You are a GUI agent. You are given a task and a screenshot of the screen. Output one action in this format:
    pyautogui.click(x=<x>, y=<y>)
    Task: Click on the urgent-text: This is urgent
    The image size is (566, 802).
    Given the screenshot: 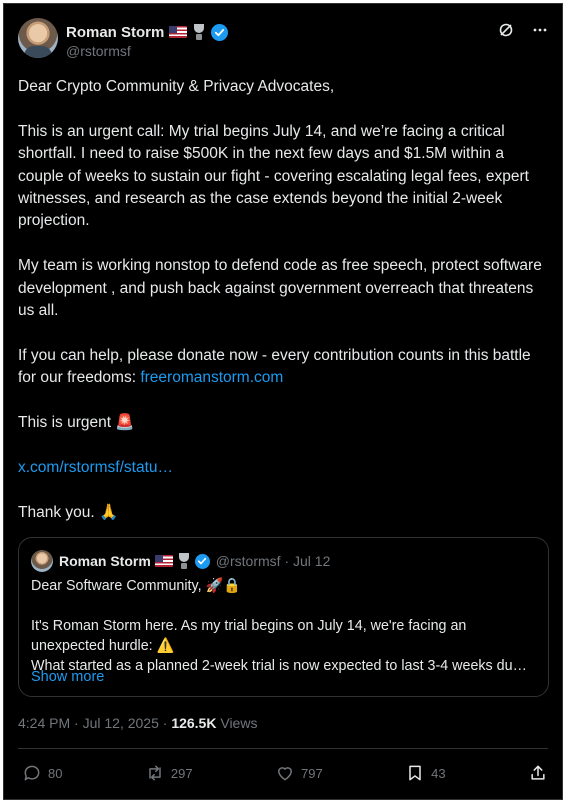 What is the action you would take?
    pyautogui.click(x=67, y=423)
    